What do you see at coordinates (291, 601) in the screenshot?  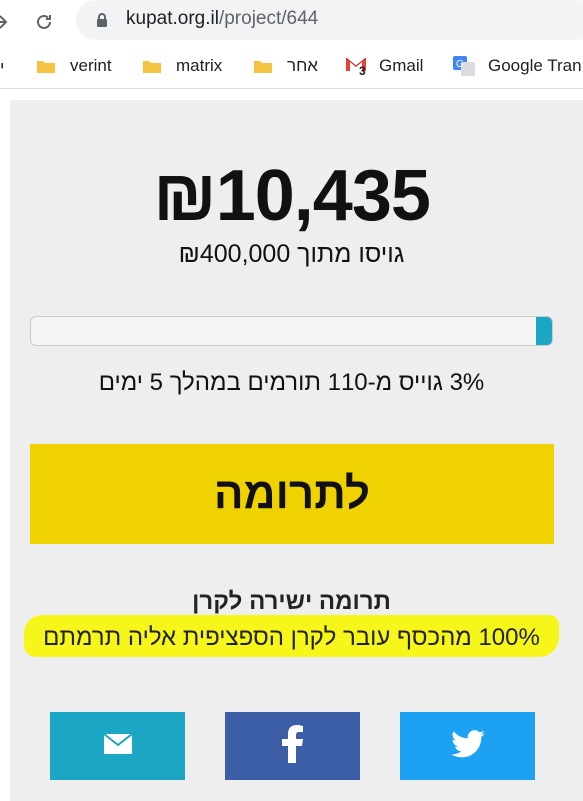 I see `direct-donation-title: תרומה ישירה לקרן` at bounding box center [291, 601].